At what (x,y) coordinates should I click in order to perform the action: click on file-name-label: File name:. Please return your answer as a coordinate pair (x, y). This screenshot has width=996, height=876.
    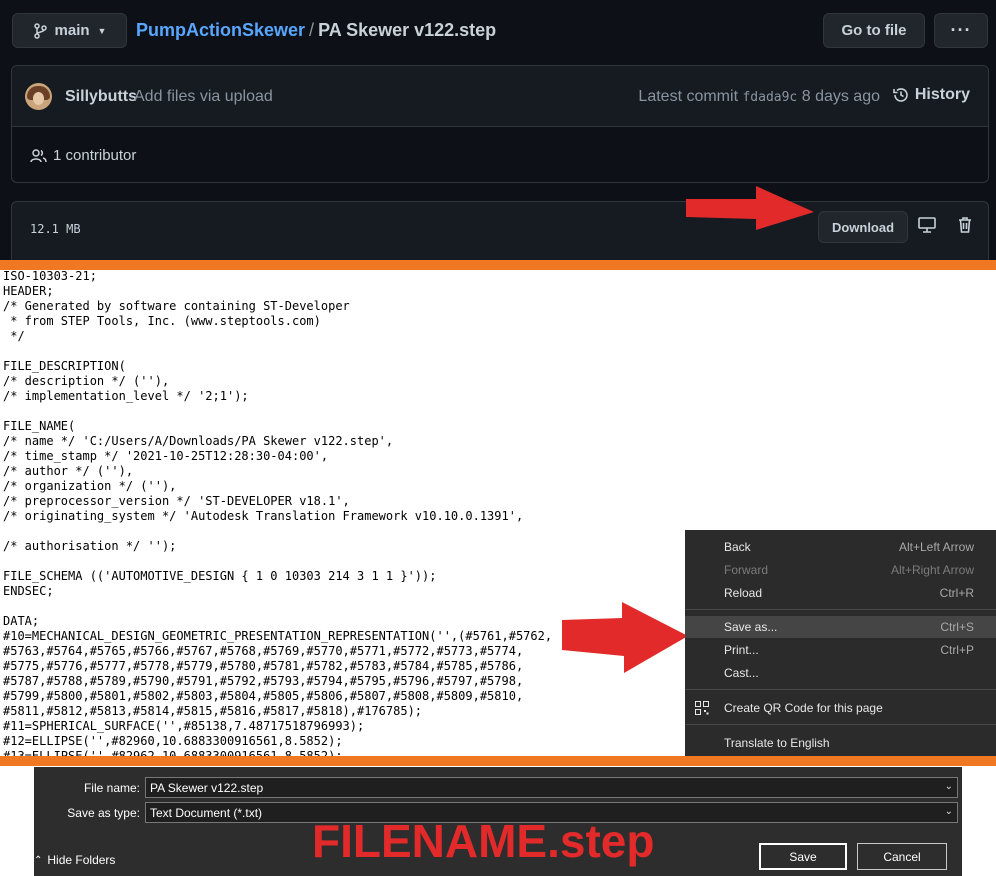
    Looking at the image, I should click on (111, 788).